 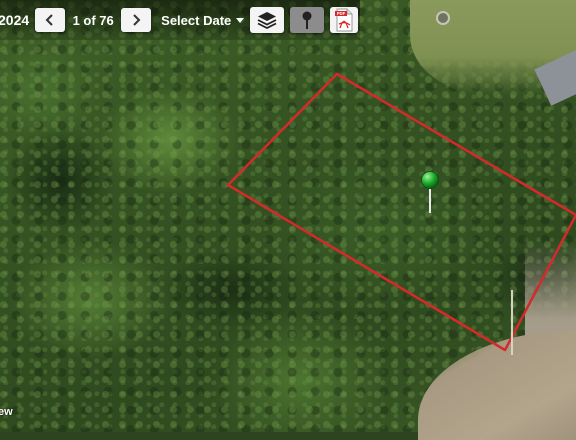 I want to click on chevron-right-icon, so click(x=137, y=20).